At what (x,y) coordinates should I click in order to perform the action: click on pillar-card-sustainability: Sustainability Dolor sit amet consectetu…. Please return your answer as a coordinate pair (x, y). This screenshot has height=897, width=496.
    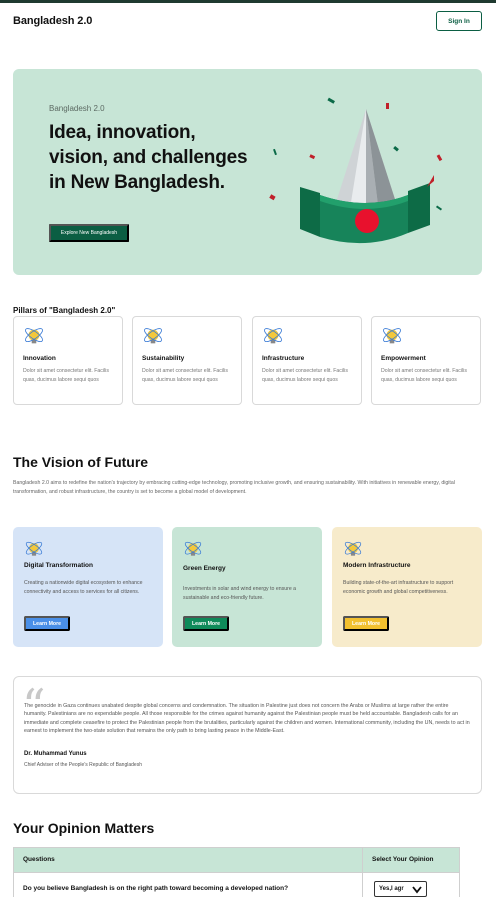
    Looking at the image, I should click on (187, 360).